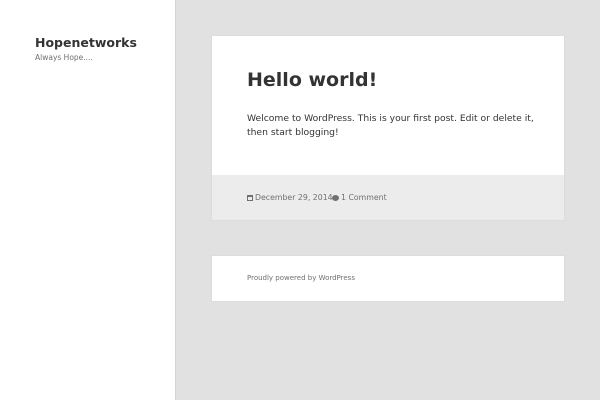  Describe the element at coordinates (364, 197) in the screenshot. I see `comments-count: 1 Comment` at that location.